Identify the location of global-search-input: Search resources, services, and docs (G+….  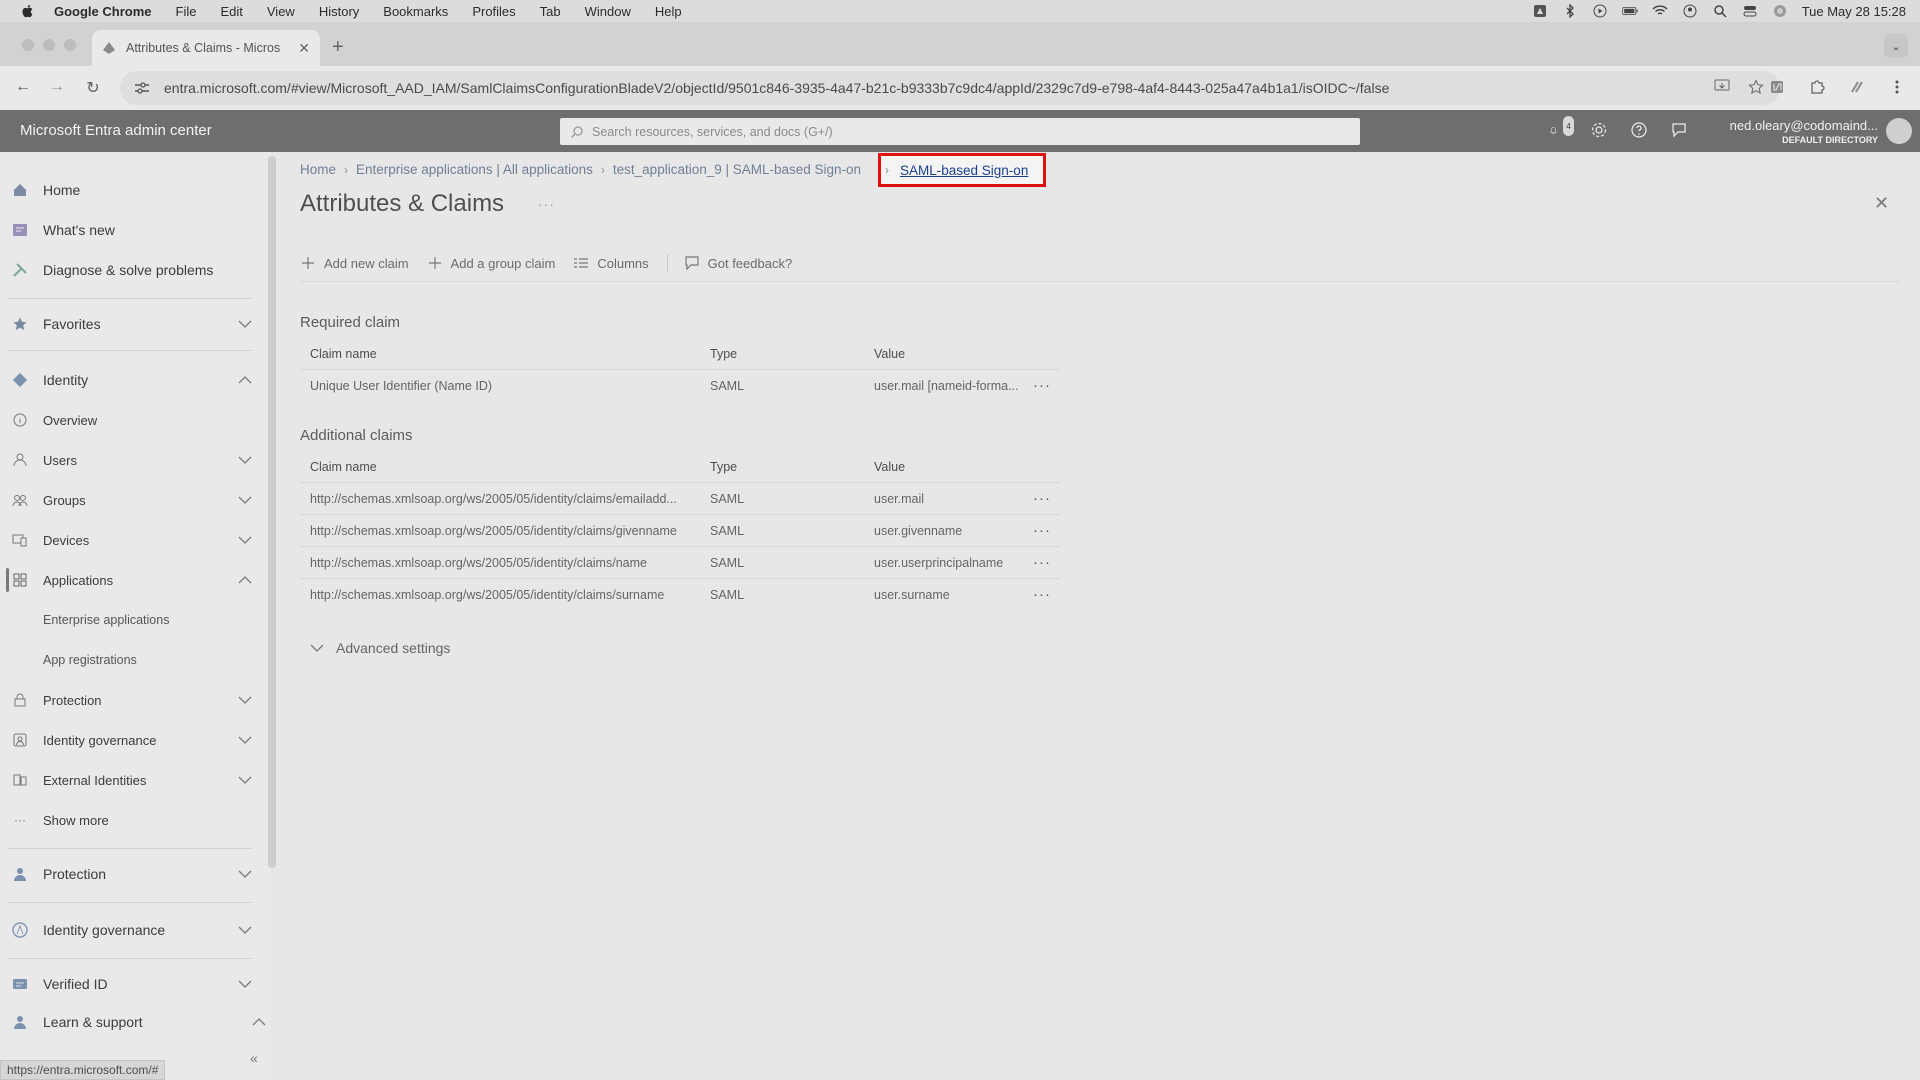
(960, 131).